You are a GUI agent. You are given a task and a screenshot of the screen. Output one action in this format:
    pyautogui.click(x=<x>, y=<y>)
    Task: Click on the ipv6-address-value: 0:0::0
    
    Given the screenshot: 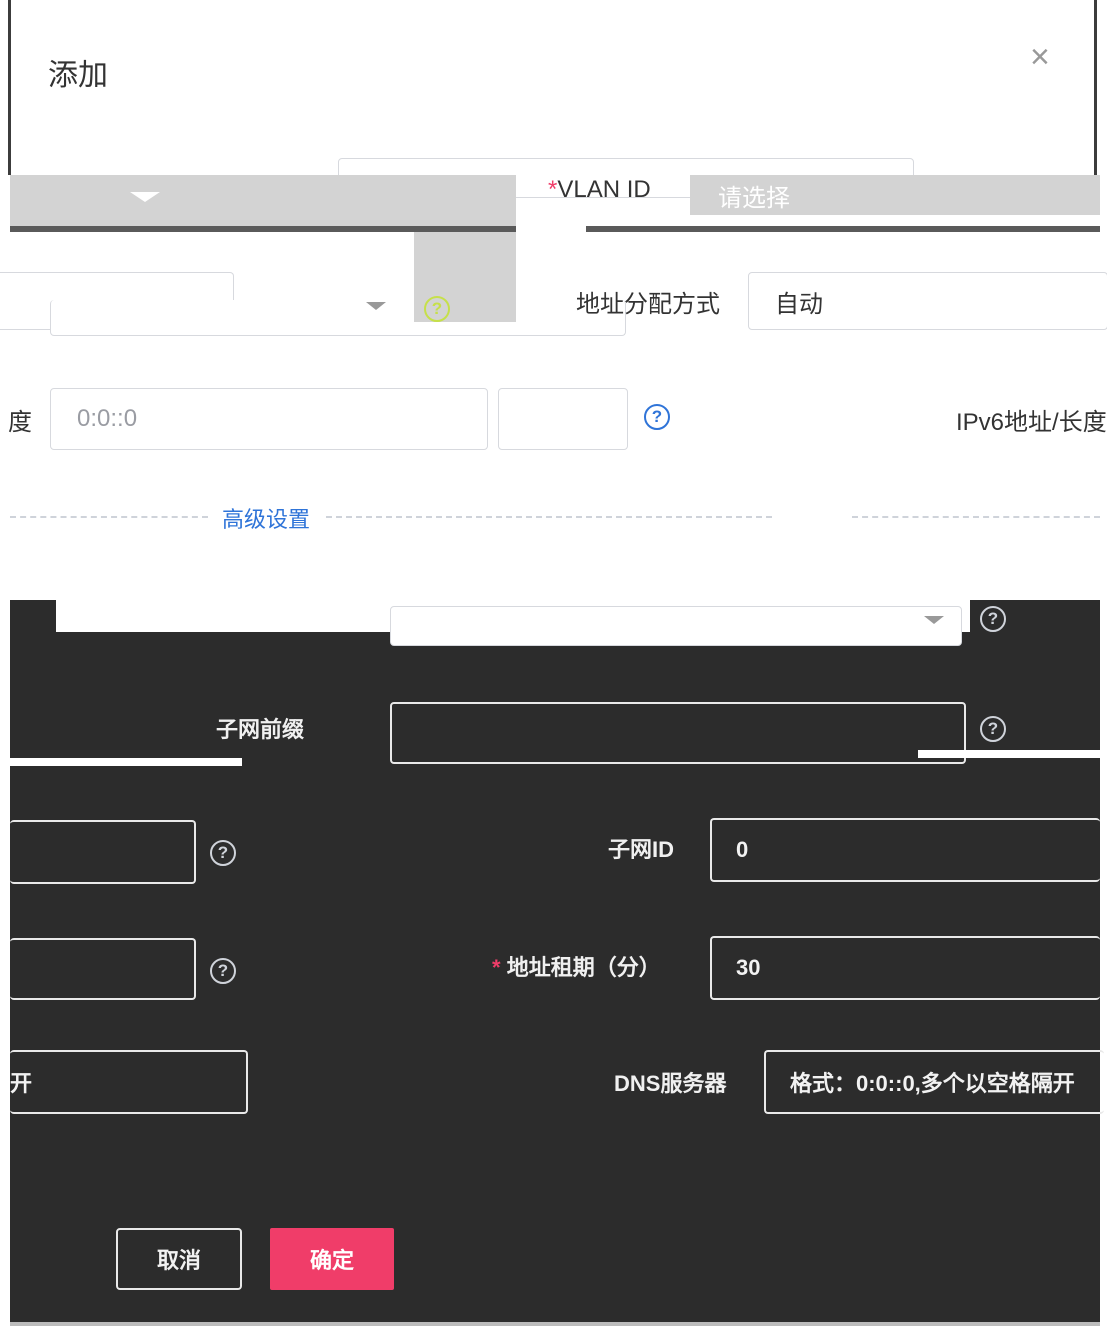 What is the action you would take?
    pyautogui.click(x=107, y=418)
    